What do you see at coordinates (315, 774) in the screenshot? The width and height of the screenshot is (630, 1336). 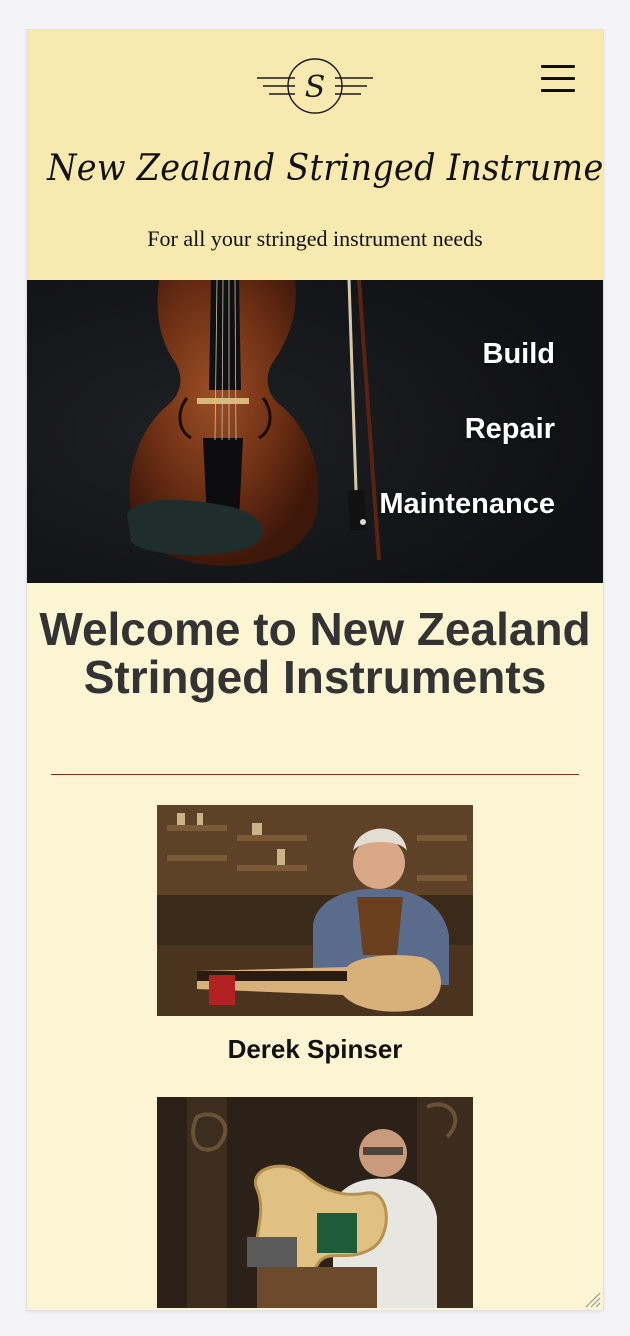 I see `section-divider` at bounding box center [315, 774].